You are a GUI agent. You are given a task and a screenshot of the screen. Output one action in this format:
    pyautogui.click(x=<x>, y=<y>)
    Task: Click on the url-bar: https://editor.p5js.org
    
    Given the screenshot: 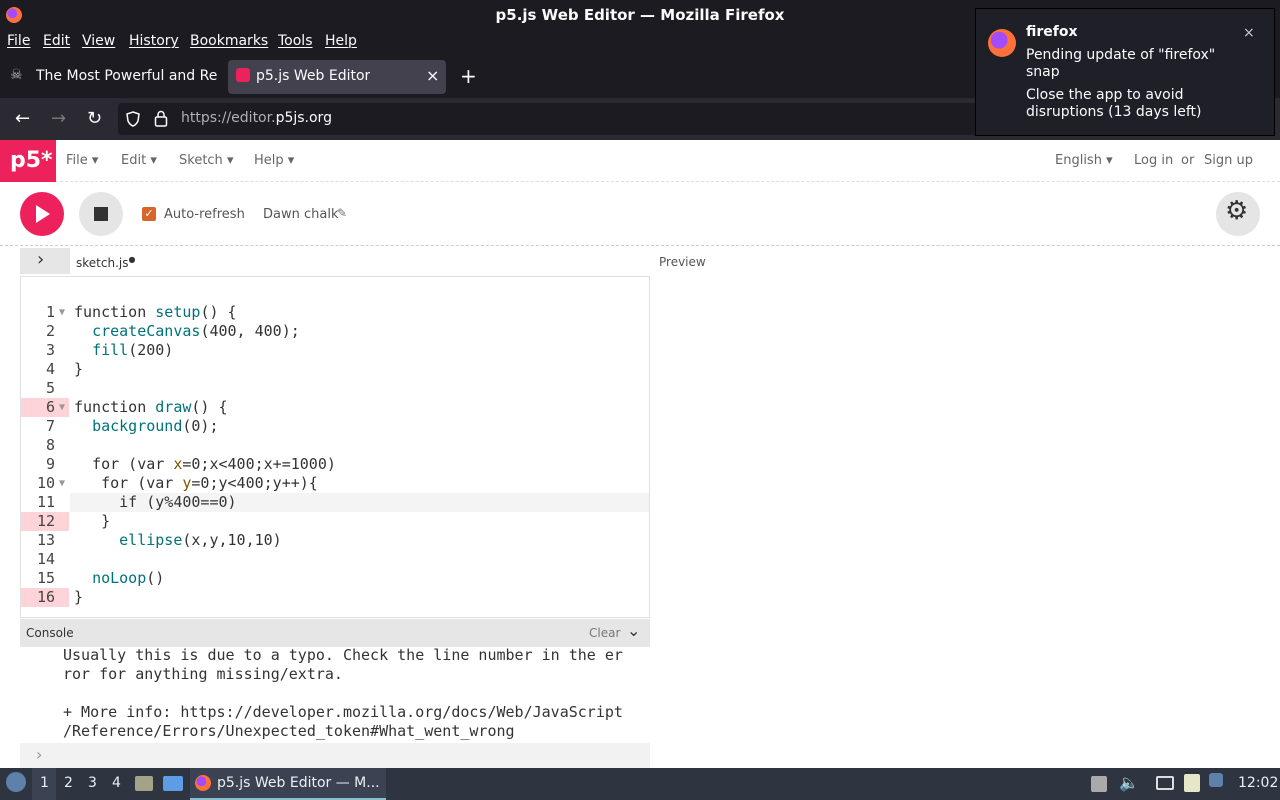 What is the action you would take?
    pyautogui.click(x=548, y=119)
    